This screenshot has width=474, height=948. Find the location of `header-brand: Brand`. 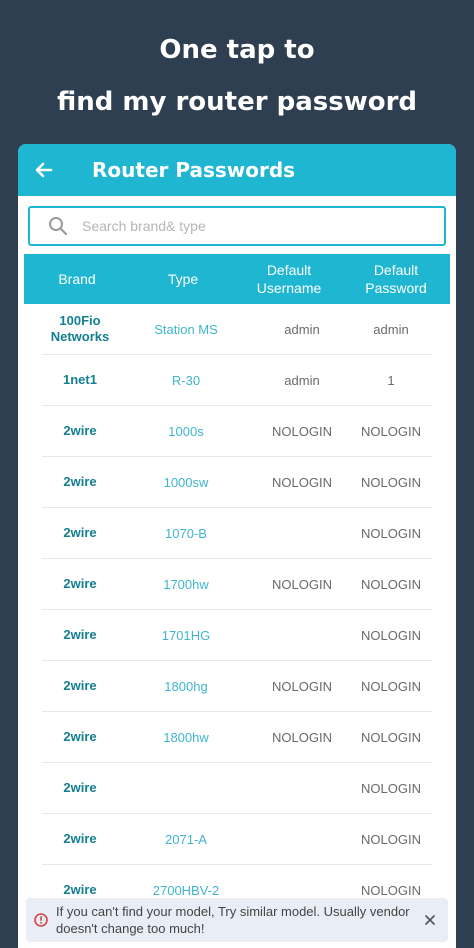

header-brand: Brand is located at coordinates (77, 279).